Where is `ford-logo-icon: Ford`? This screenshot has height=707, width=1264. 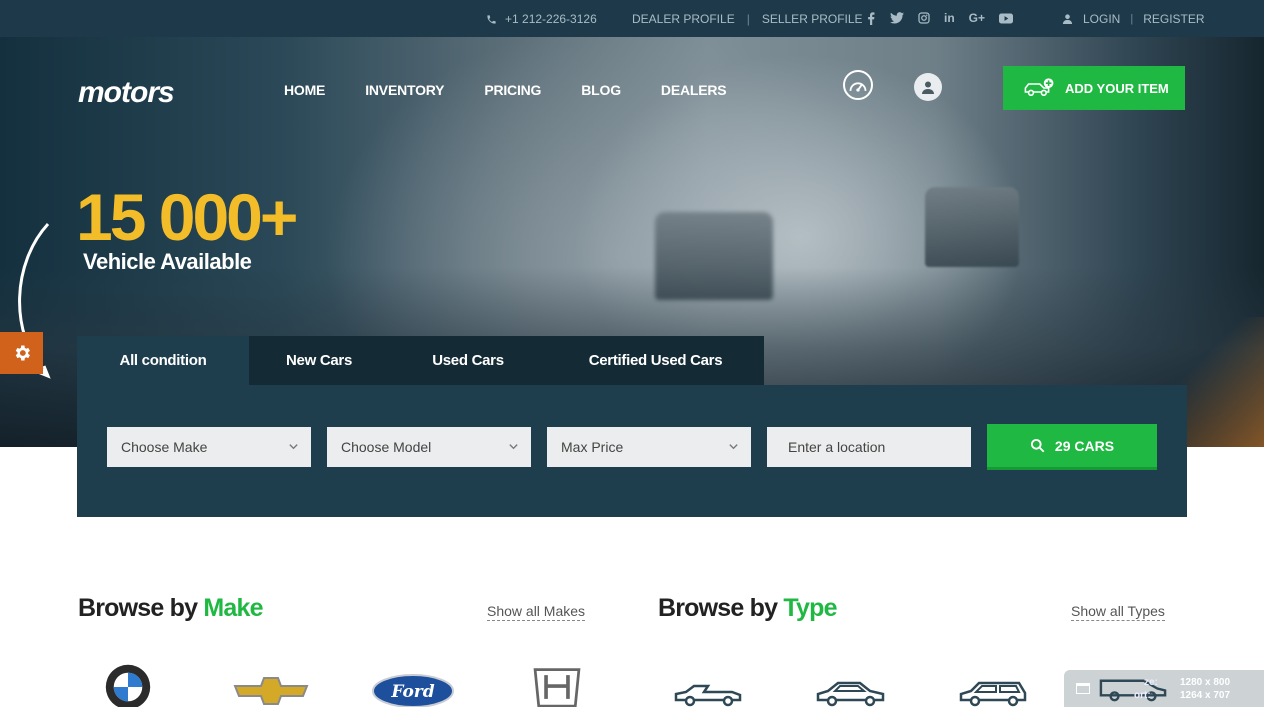 ford-logo-icon: Ford is located at coordinates (413, 690).